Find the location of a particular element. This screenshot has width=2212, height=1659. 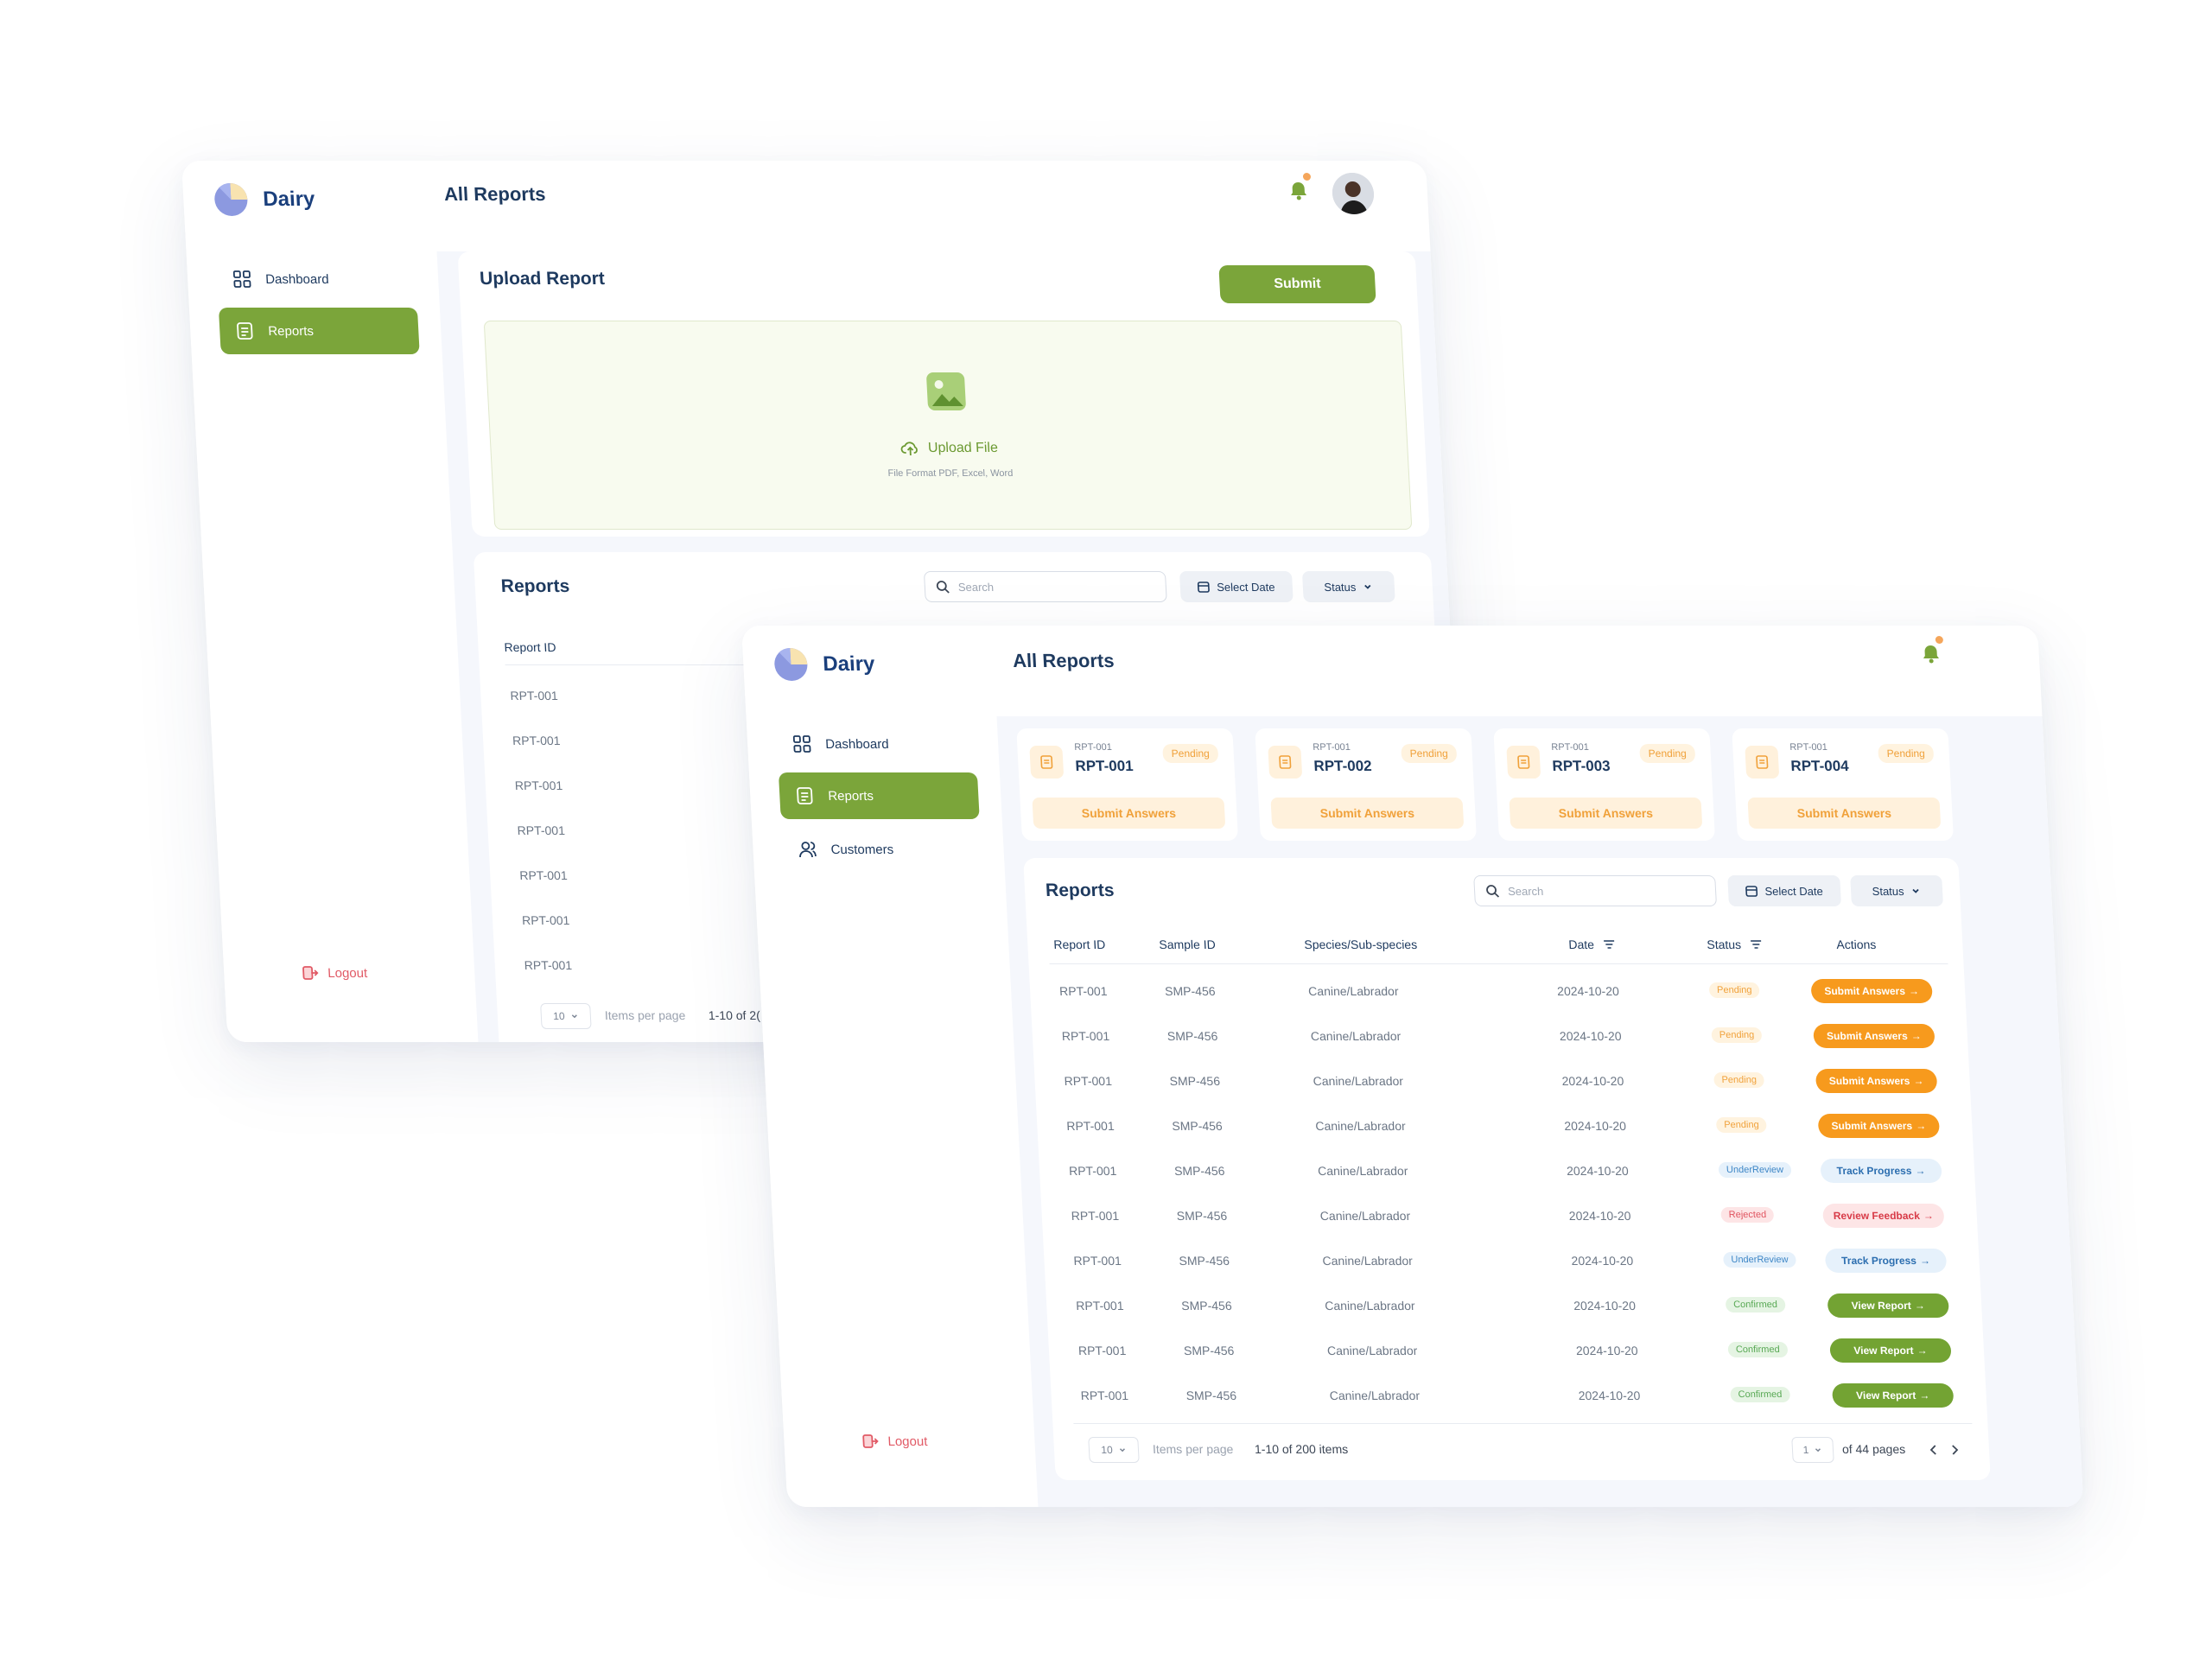

avatar is located at coordinates (1353, 193).